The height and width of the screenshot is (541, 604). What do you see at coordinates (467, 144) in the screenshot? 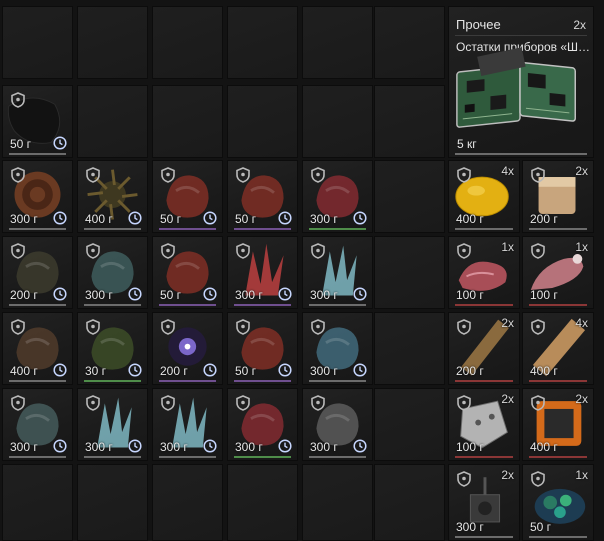
I see `item-weight: 5 кг` at bounding box center [467, 144].